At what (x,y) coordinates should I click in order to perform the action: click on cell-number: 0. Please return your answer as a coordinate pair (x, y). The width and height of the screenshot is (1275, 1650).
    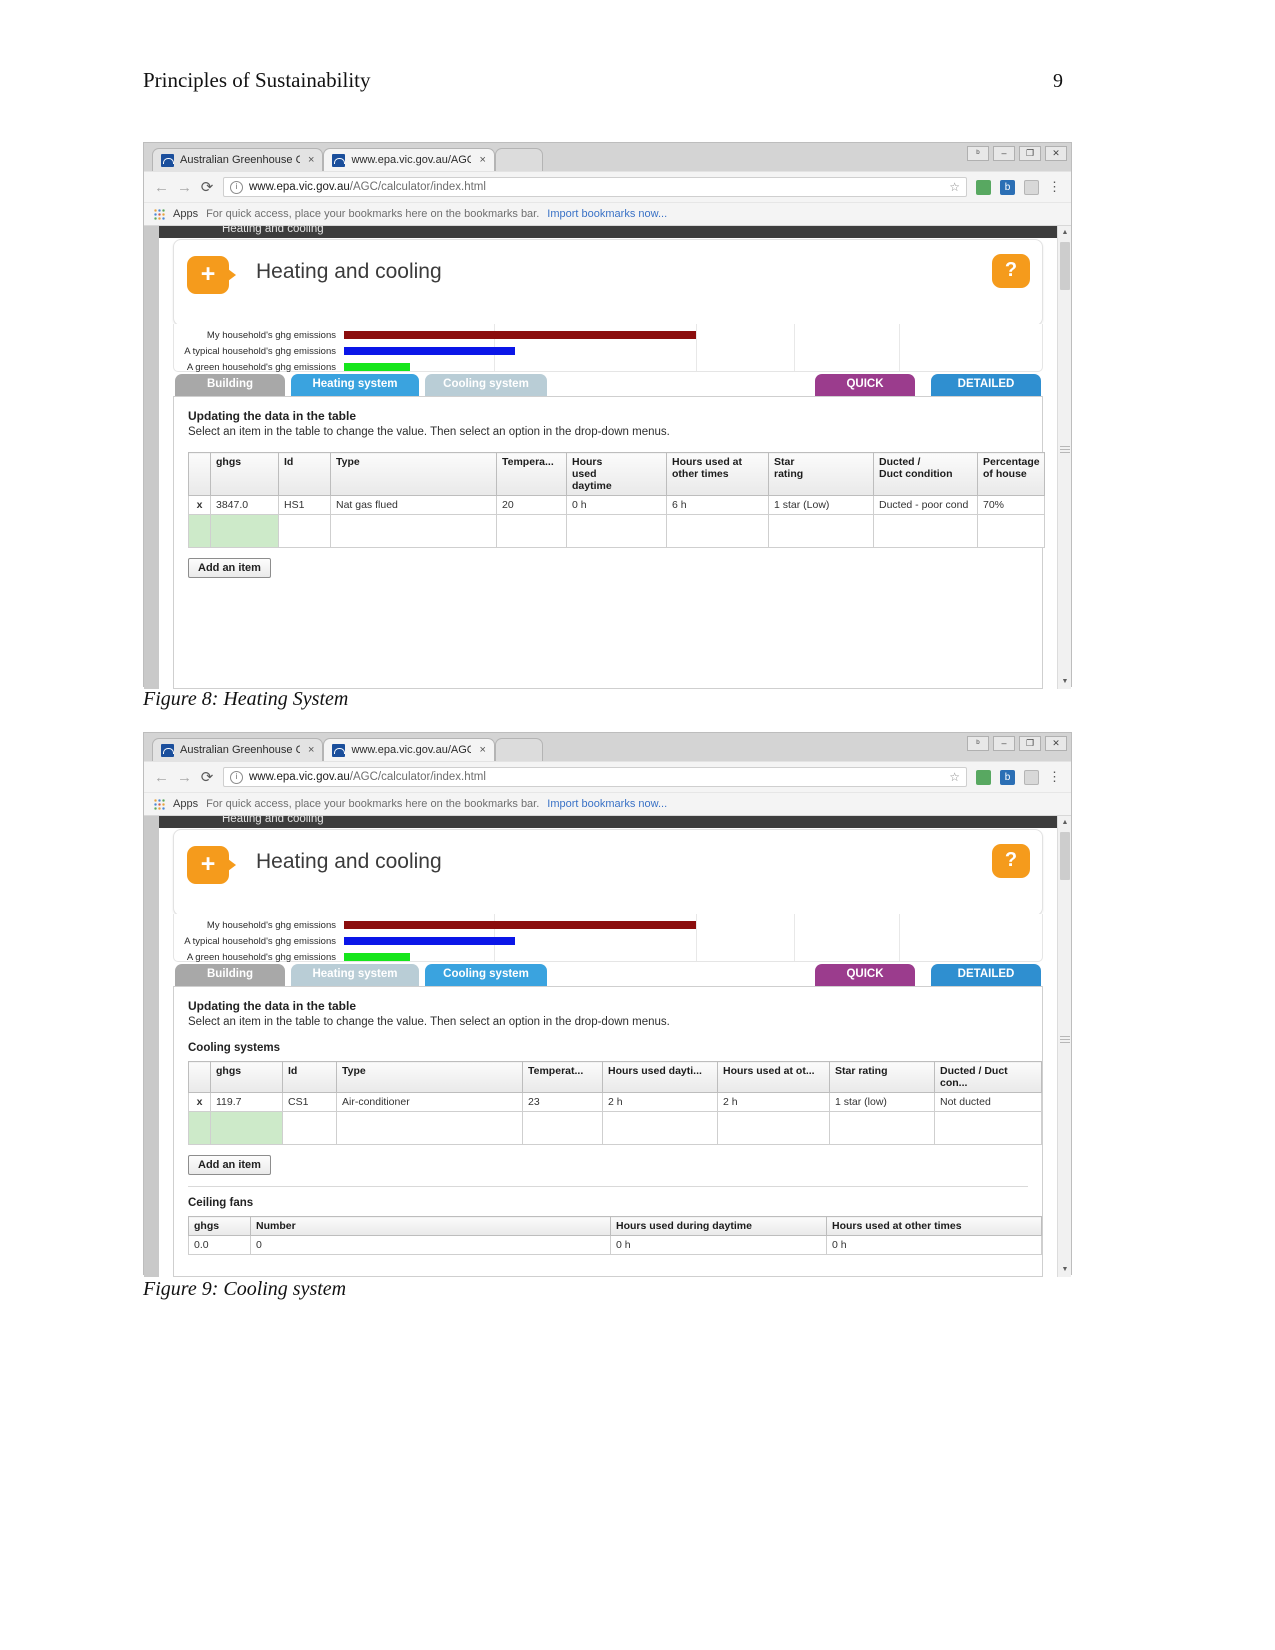
    Looking at the image, I should click on (430, 1245).